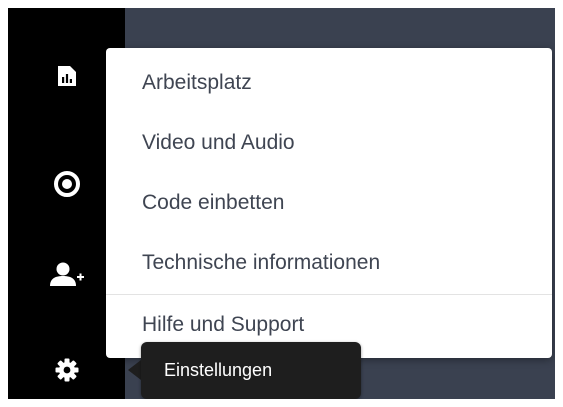 This screenshot has width=563, height=407. What do you see at coordinates (329, 83) in the screenshot?
I see `menu-item-arbeitsplatz: Arbeitsplatz` at bounding box center [329, 83].